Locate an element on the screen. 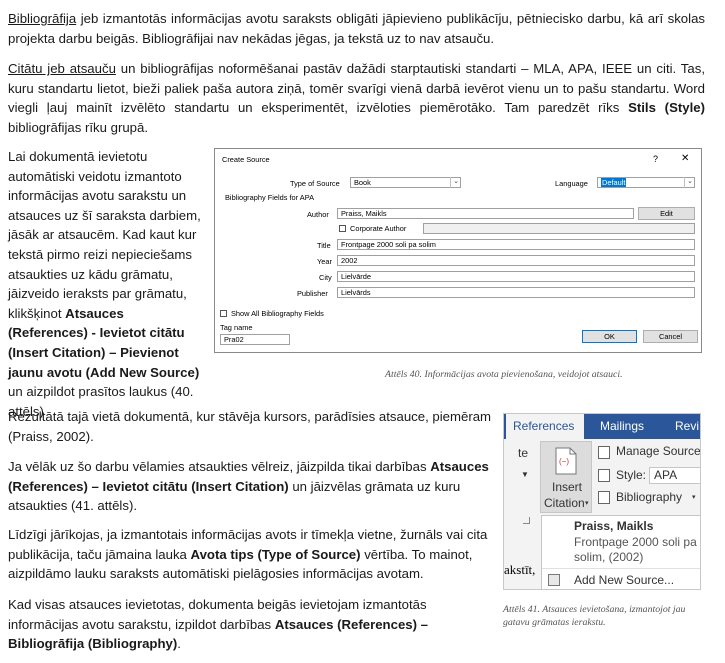 The image size is (725, 663). year-label: Year is located at coordinates (324, 261).